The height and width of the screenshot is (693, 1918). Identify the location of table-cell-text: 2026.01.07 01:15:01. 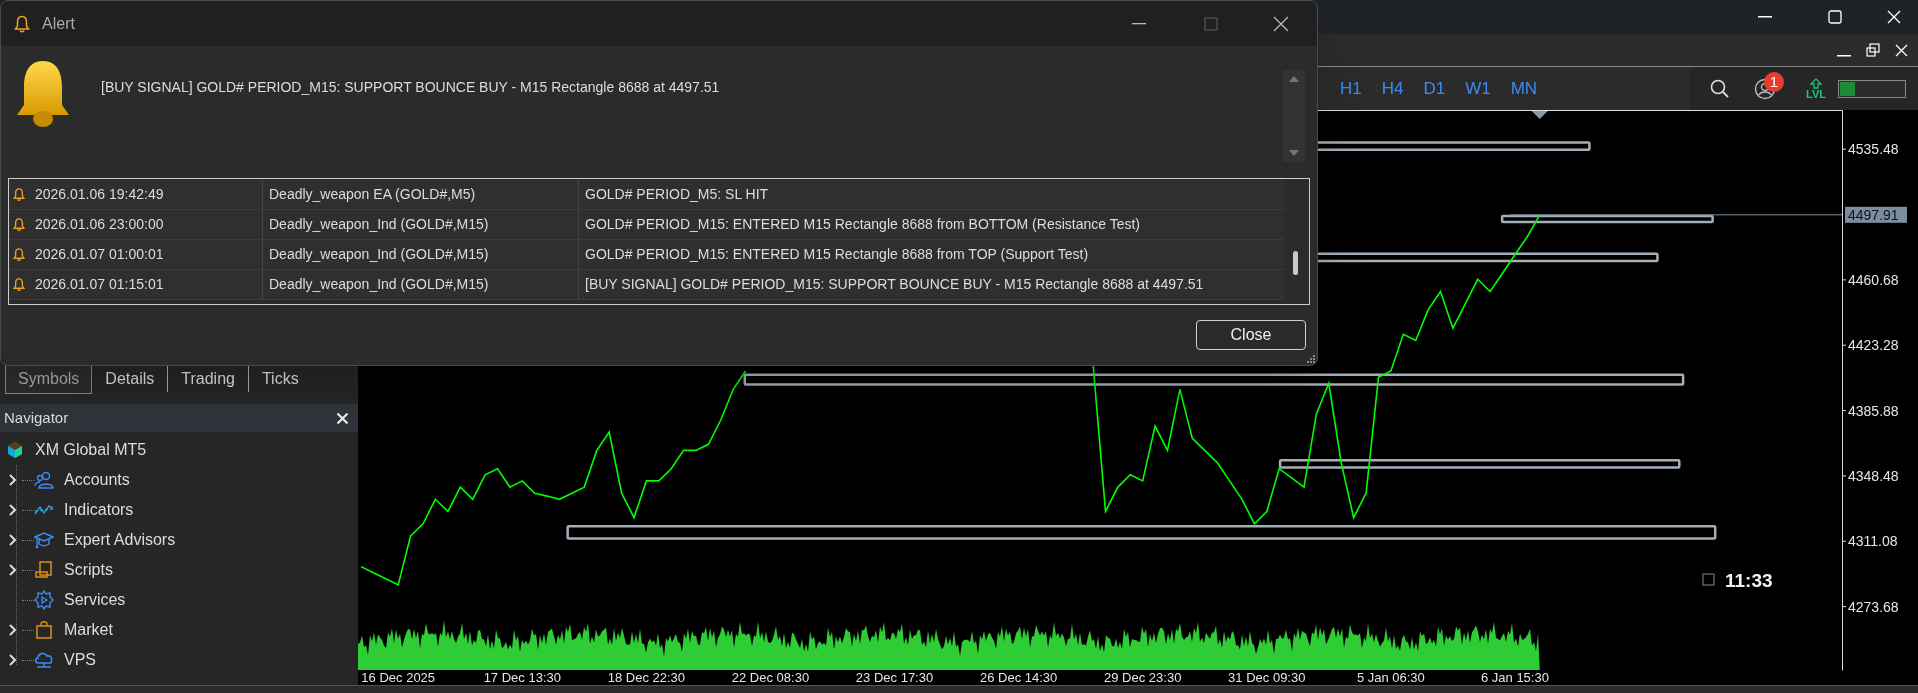
(99, 284).